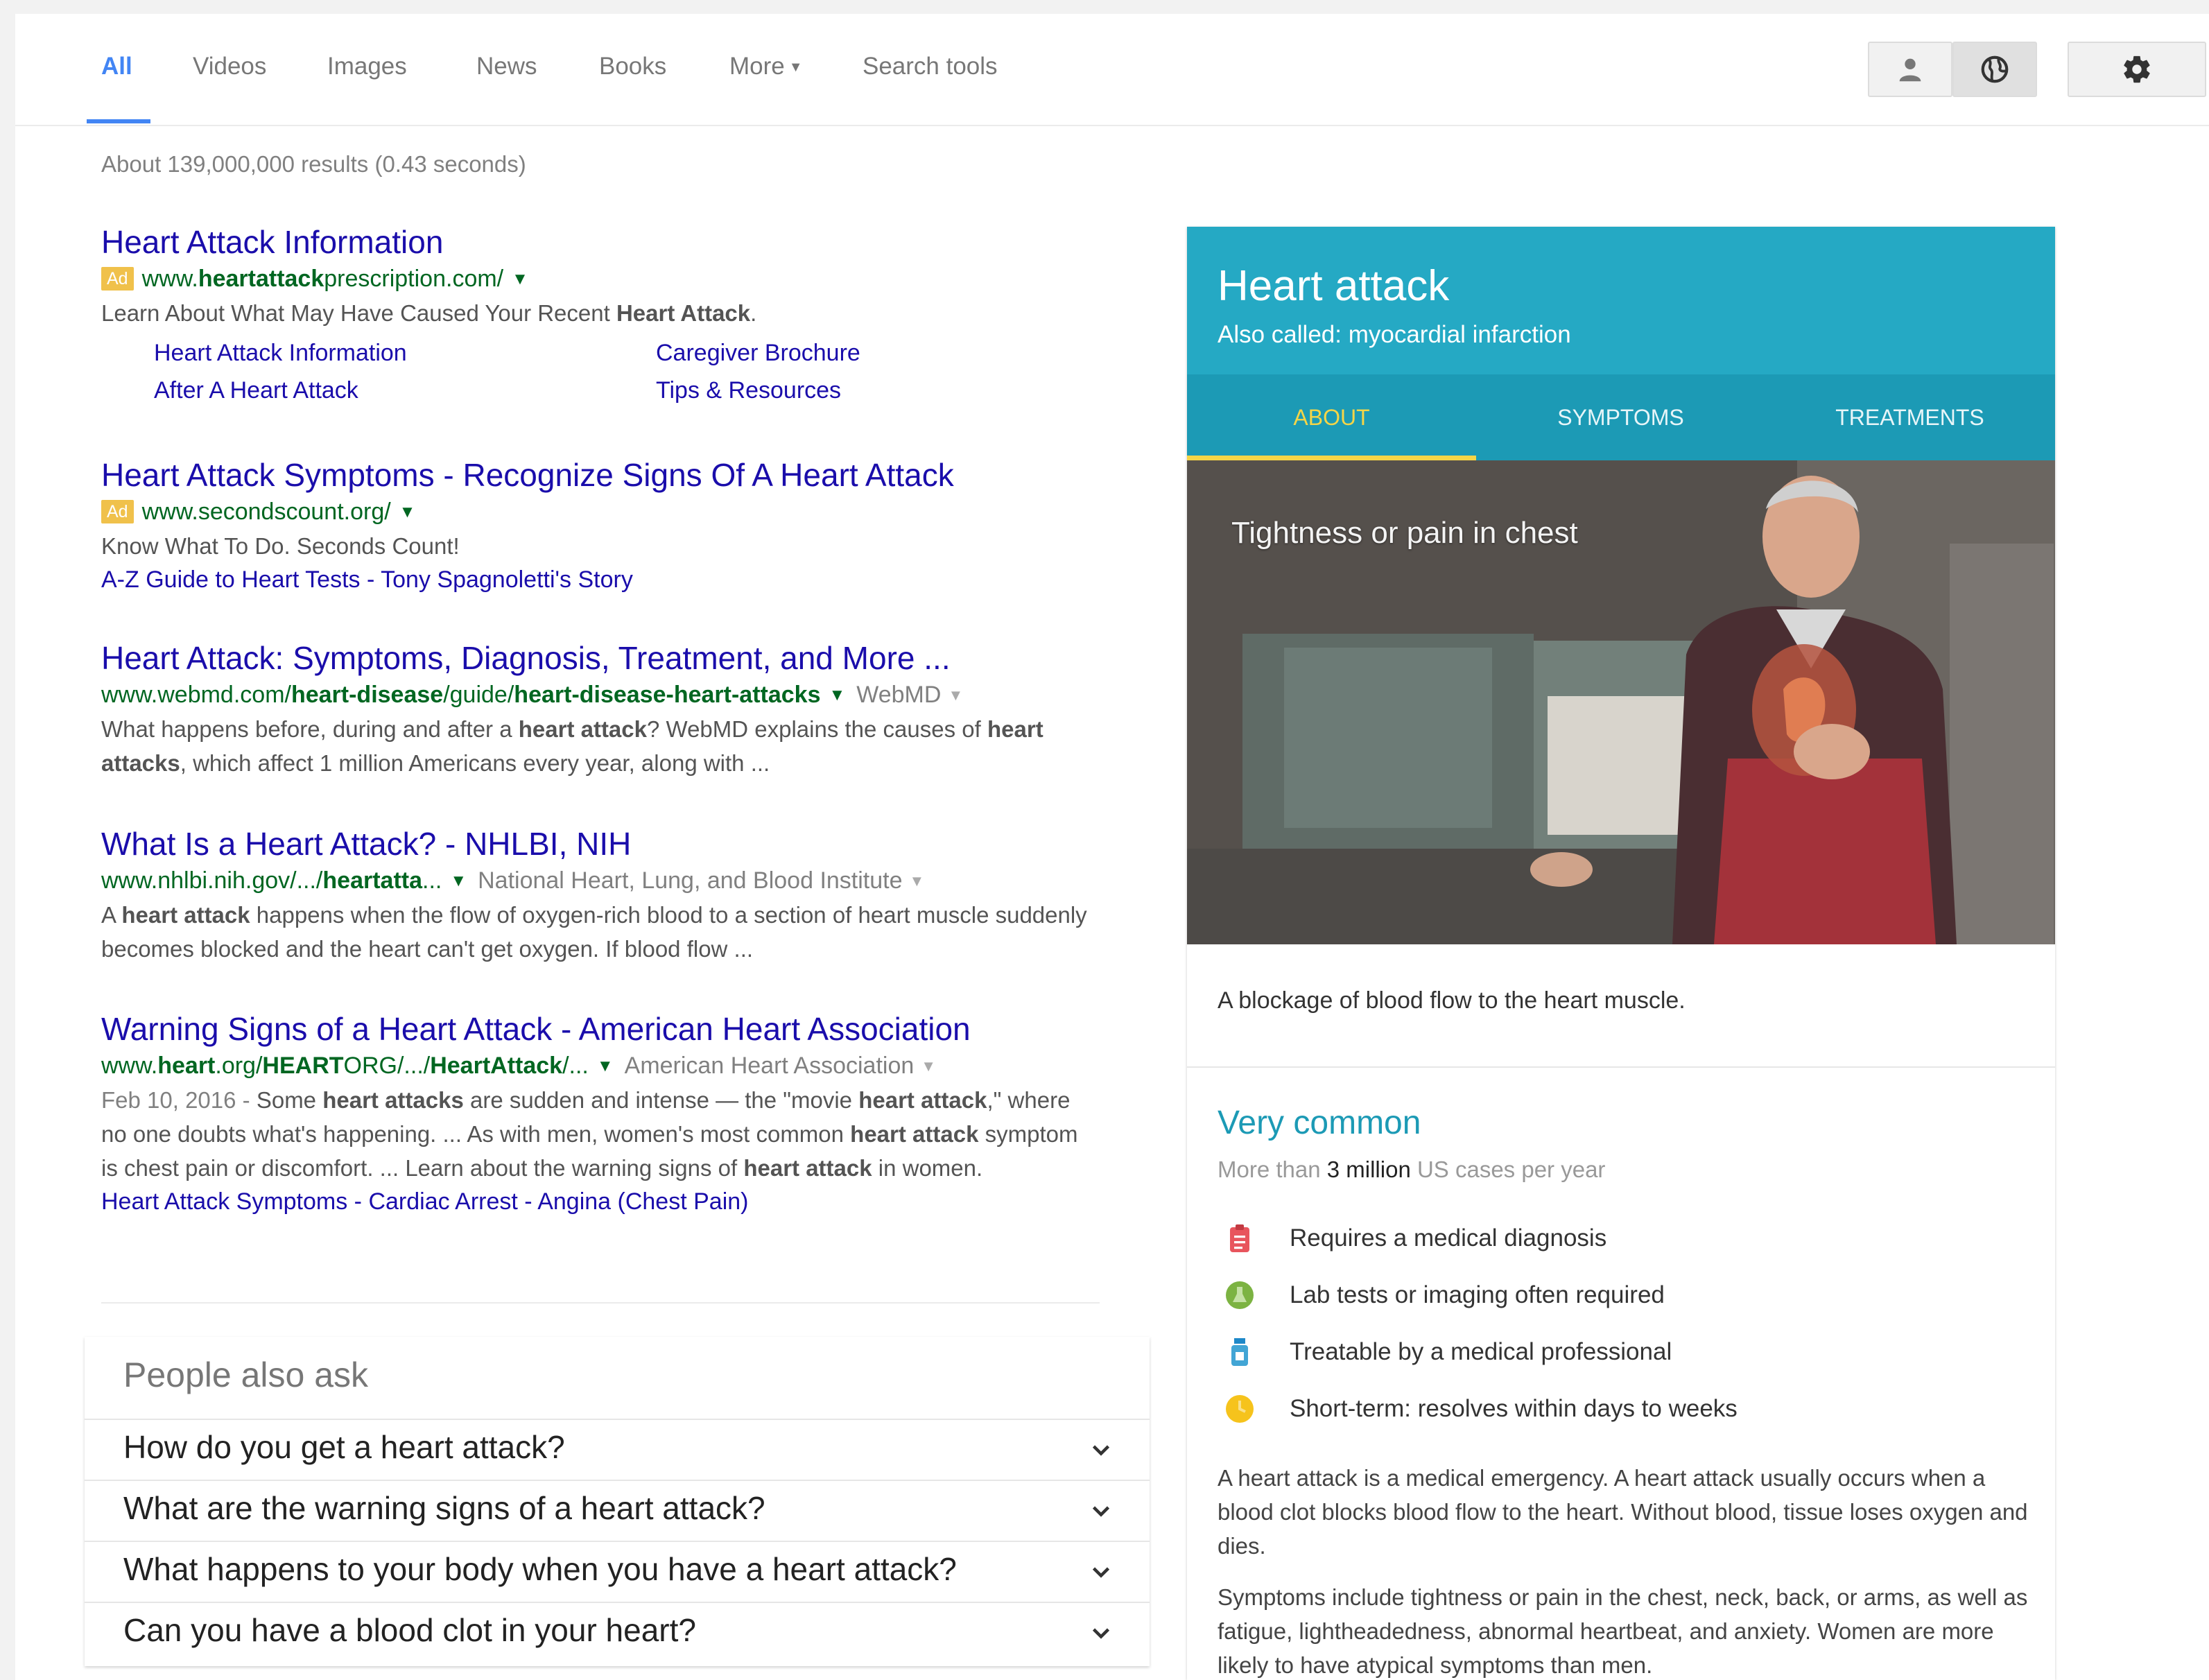 The width and height of the screenshot is (2209, 1680). What do you see at coordinates (1994, 69) in the screenshot?
I see `safesearch-button` at bounding box center [1994, 69].